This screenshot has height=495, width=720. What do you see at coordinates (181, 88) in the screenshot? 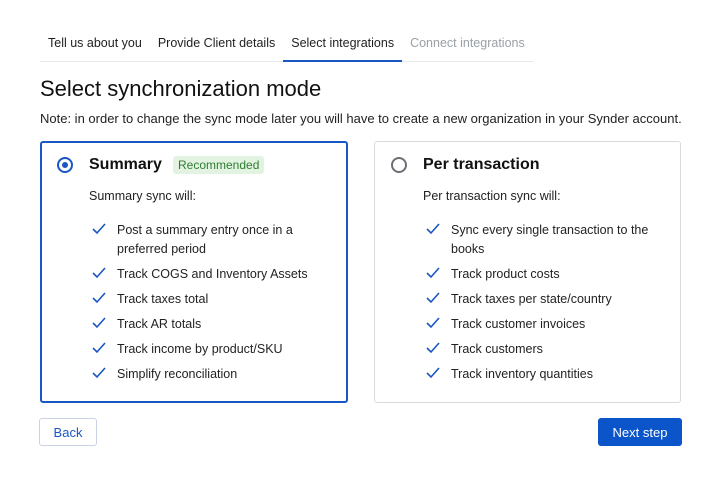
I see `page-title: Select synchronization mode` at bounding box center [181, 88].